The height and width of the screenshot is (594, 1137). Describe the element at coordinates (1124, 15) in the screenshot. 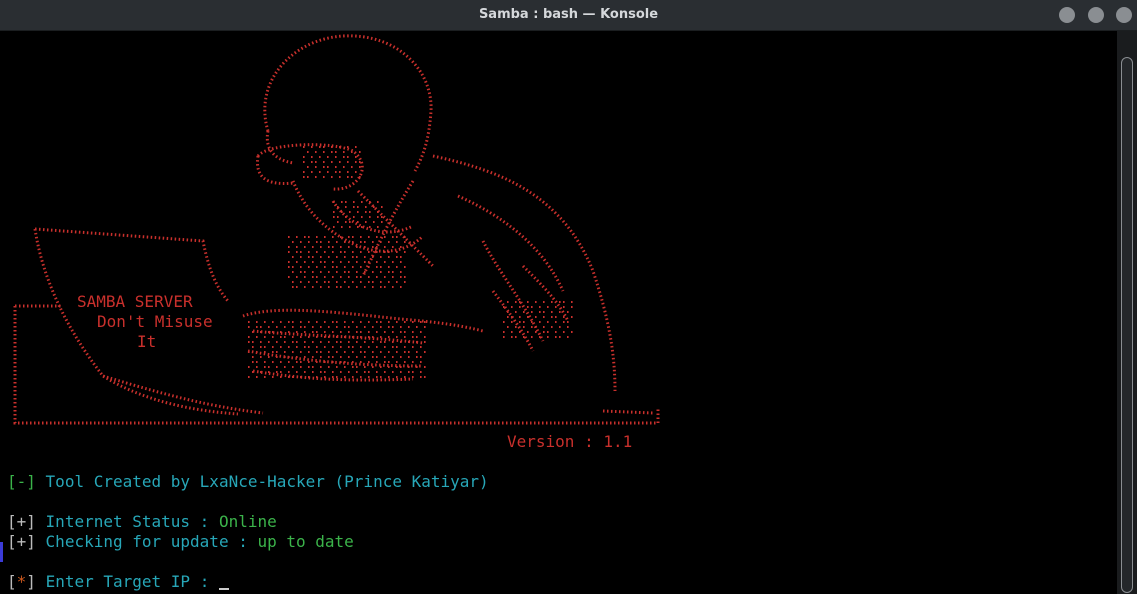

I see `close-icon` at that location.